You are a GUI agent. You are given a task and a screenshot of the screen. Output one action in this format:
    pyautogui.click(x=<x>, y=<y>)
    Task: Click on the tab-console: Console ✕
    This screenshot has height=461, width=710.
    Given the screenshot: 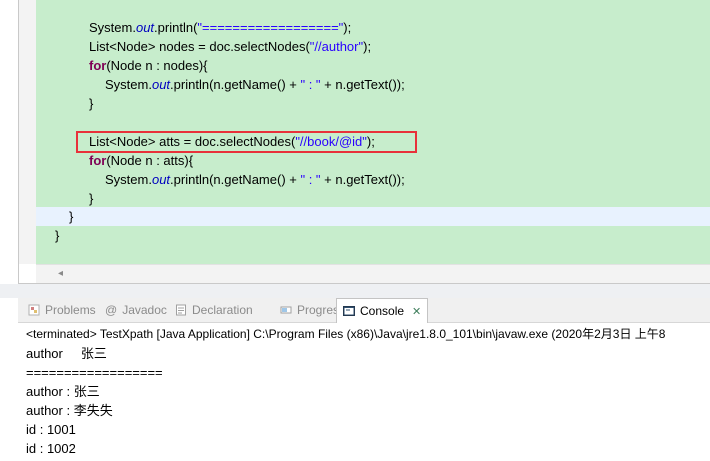 What is the action you would take?
    pyautogui.click(x=382, y=311)
    